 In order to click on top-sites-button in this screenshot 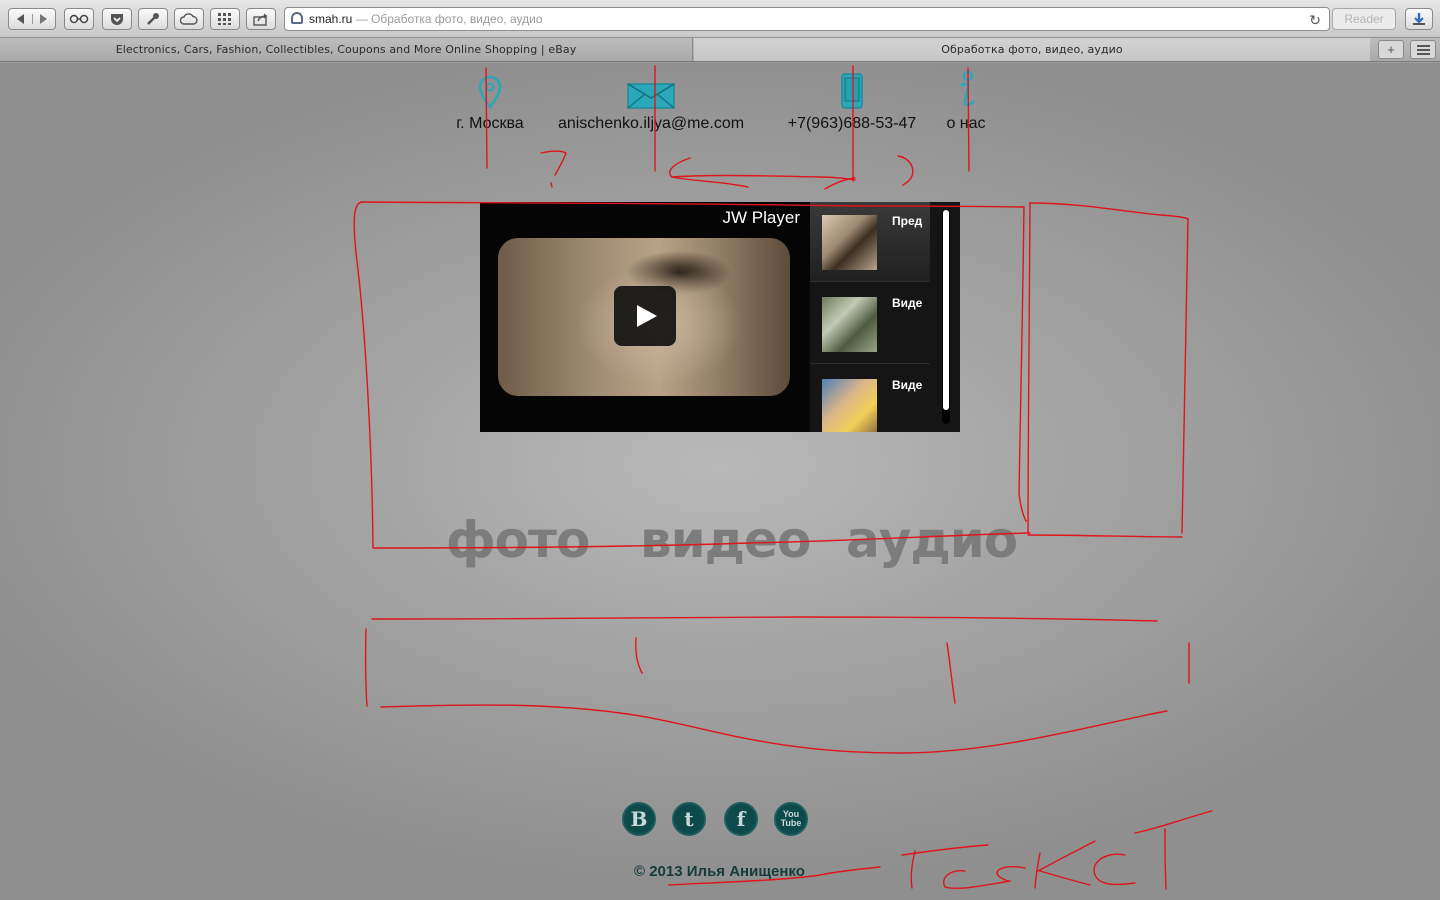, I will do `click(225, 19)`.